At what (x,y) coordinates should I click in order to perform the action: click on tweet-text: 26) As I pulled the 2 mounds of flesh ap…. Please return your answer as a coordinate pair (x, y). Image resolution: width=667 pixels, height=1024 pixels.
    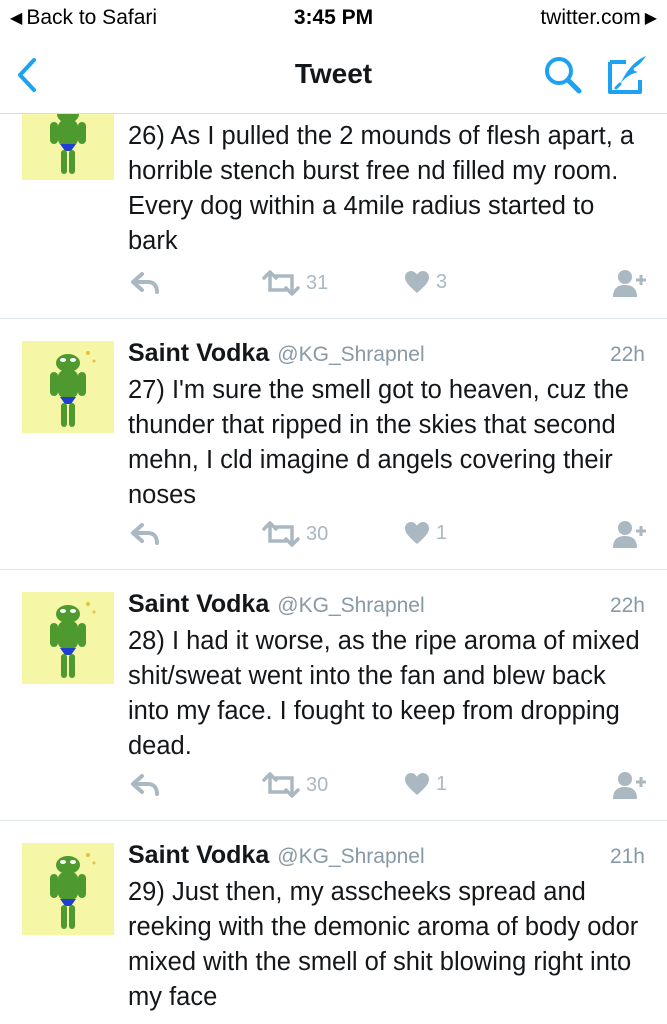
    Looking at the image, I should click on (381, 188).